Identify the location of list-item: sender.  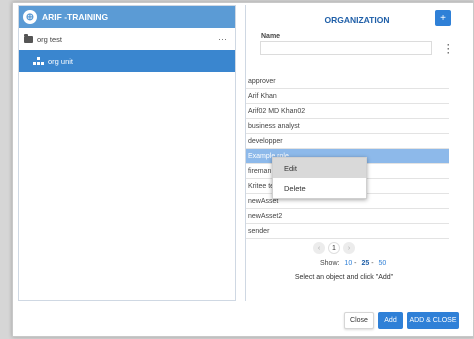
(347, 231).